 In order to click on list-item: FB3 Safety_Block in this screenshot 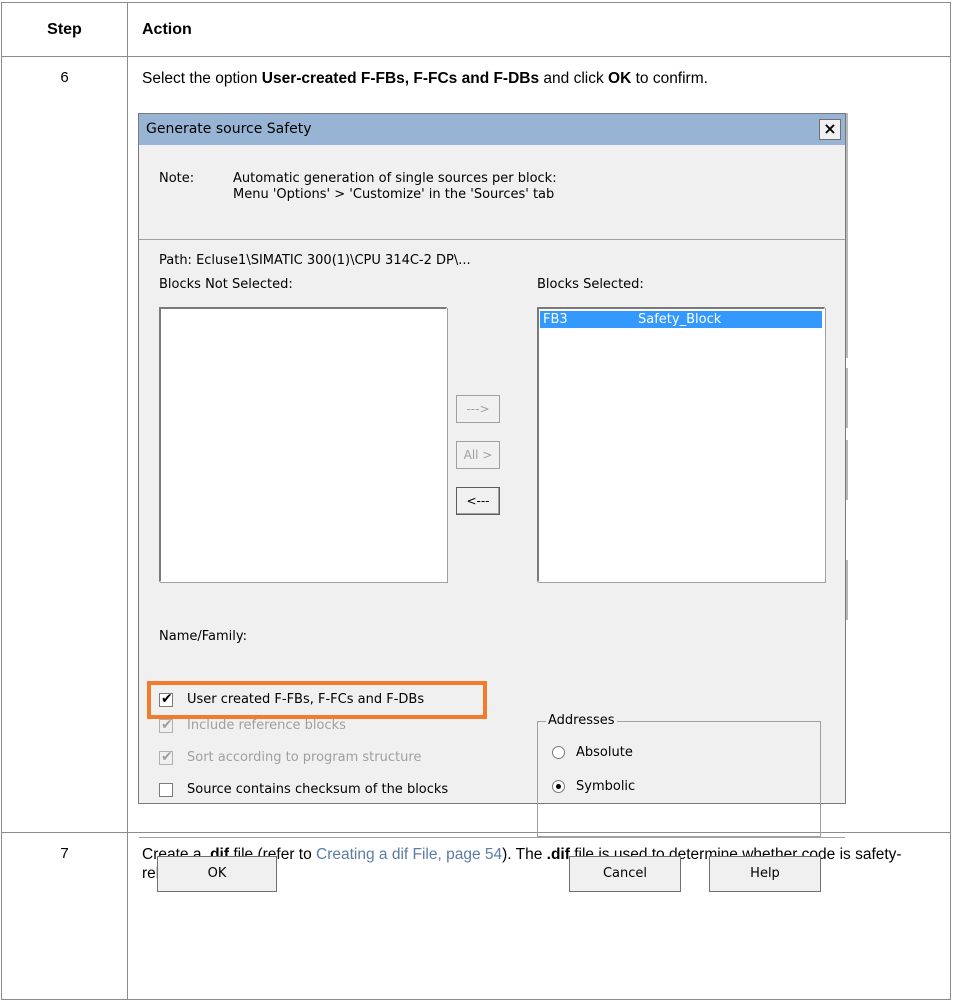, I will do `click(681, 319)`.